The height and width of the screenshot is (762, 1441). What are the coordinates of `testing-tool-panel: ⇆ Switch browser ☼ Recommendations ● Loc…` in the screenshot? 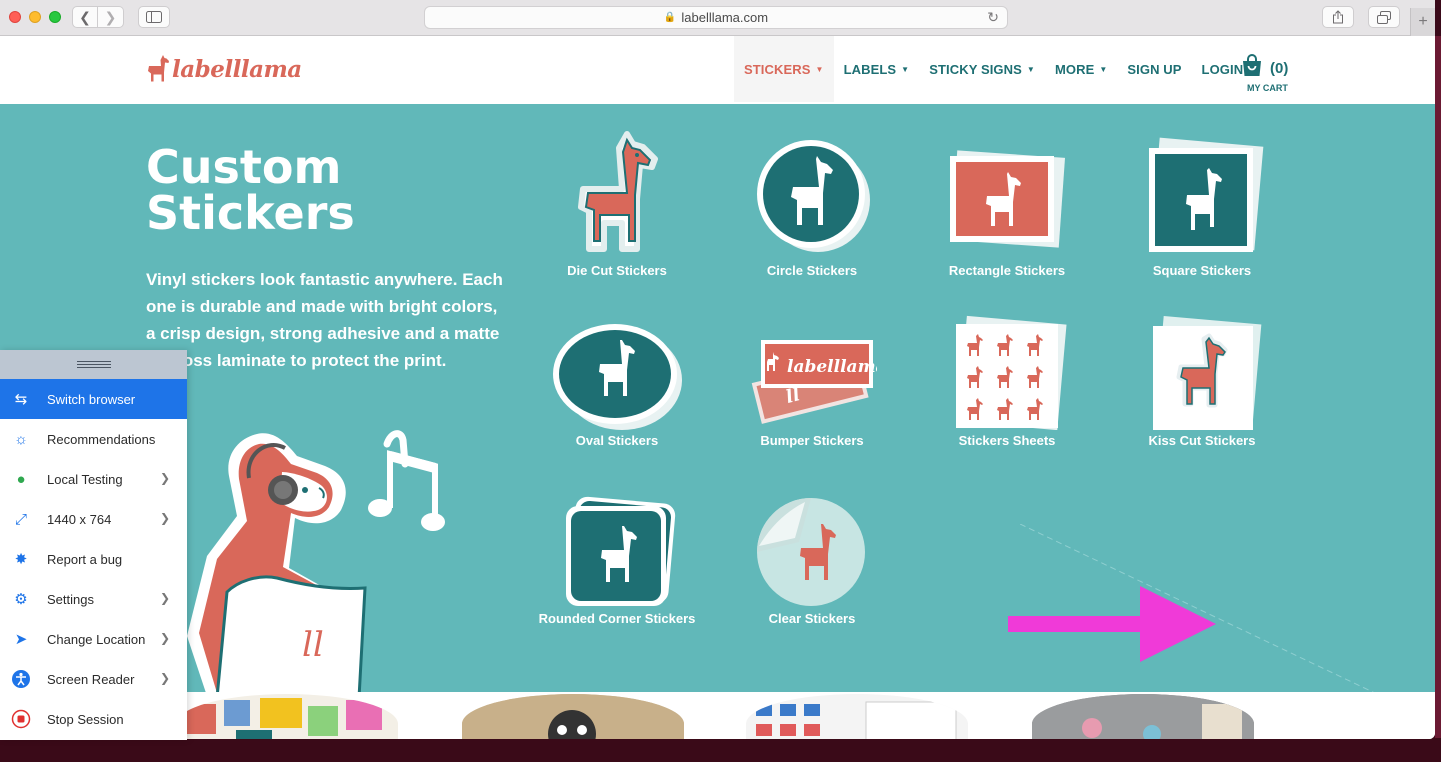 It's located at (93, 545).